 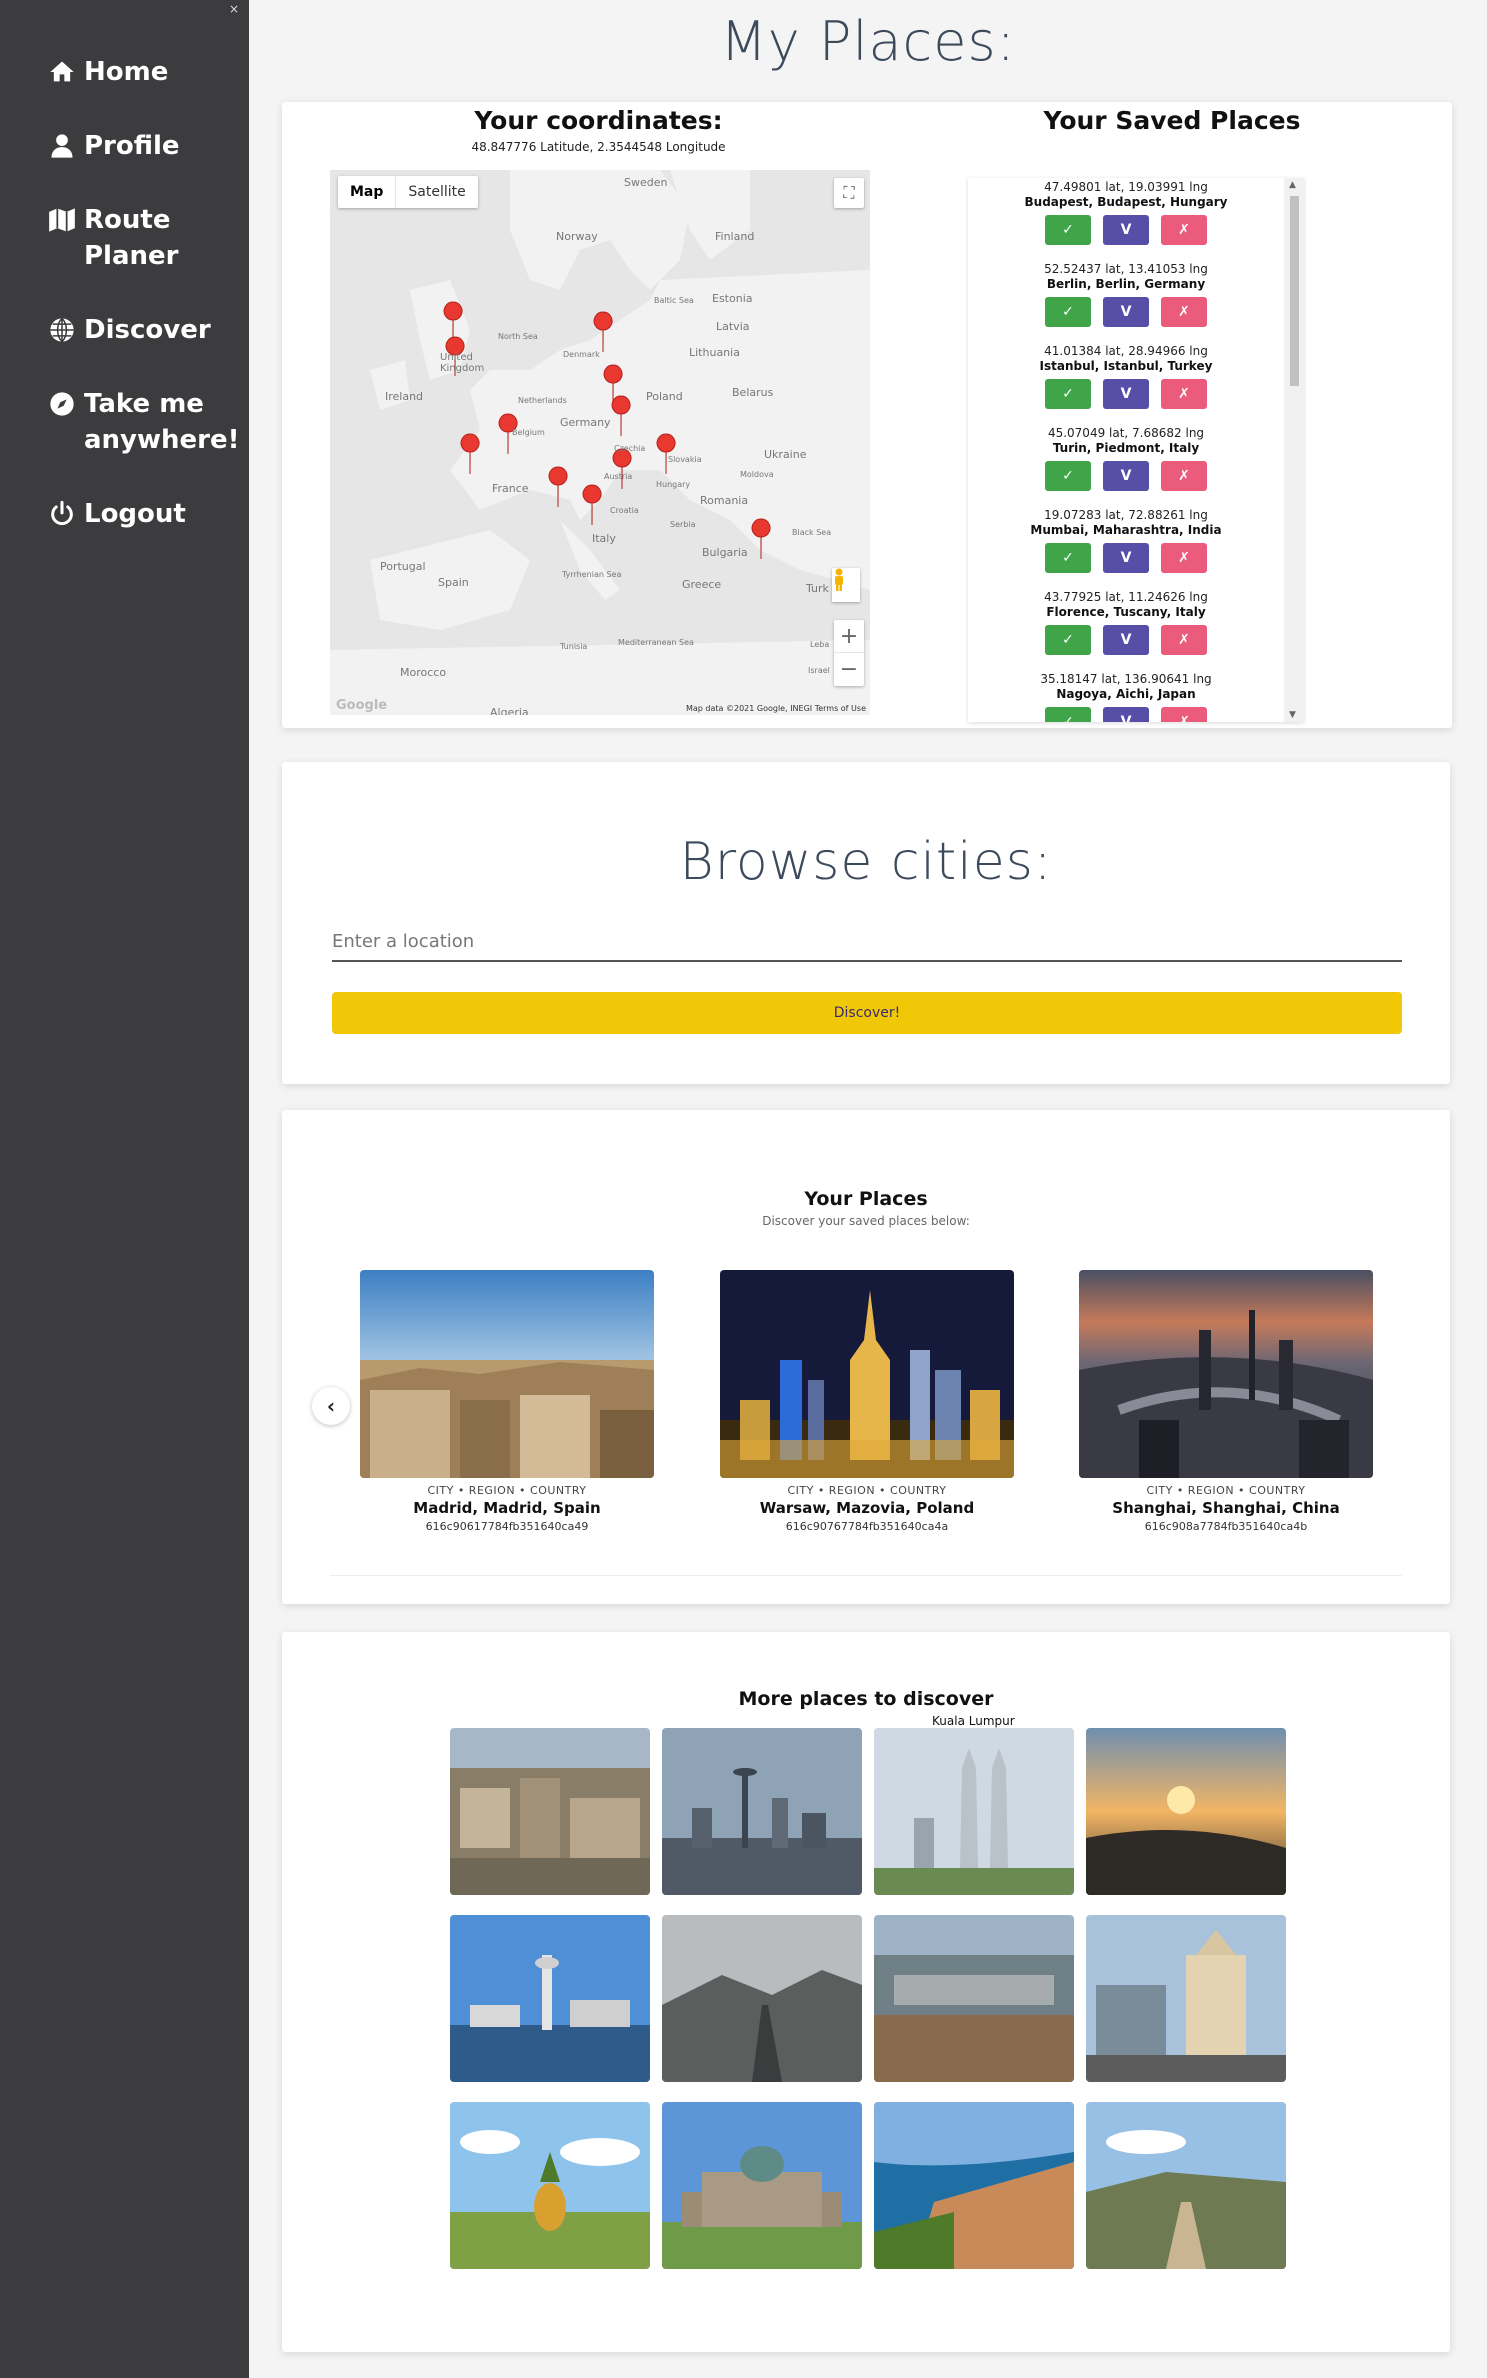 I want to click on slide-name: Shanghai, Shanghai, China, so click(x=1226, y=1508).